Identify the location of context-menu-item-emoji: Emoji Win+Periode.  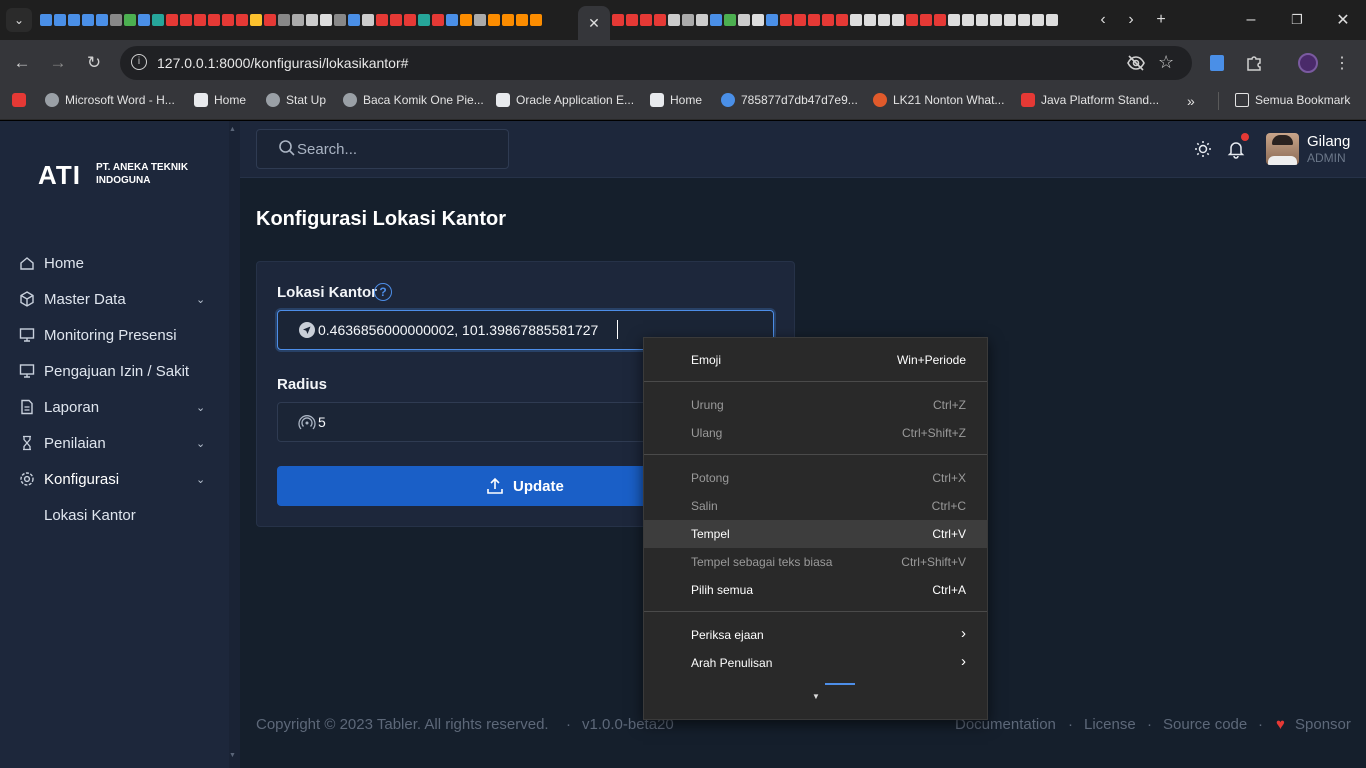
(815, 360).